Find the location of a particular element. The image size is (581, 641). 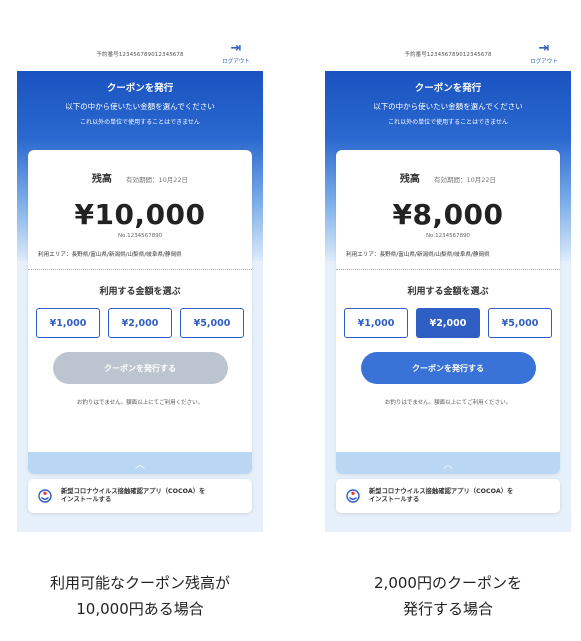

caption-line1: 2,000円のクーポンを is located at coordinates (448, 583).